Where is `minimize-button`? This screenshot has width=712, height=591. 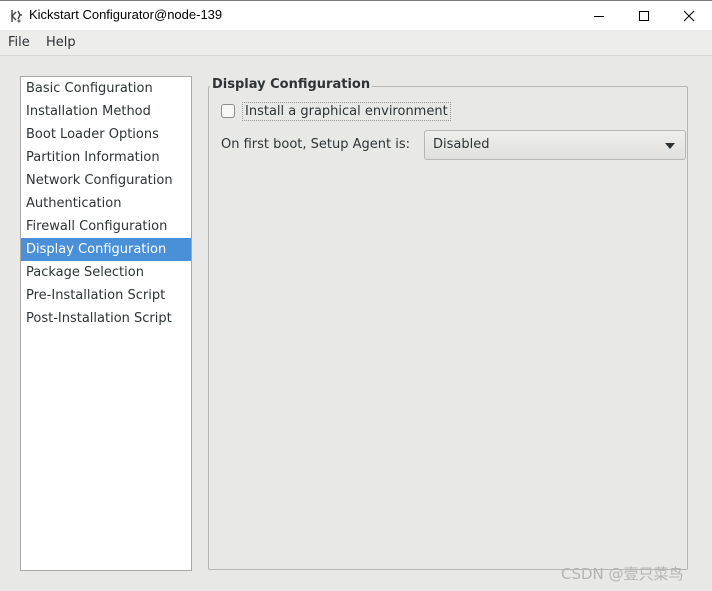
minimize-button is located at coordinates (599, 15).